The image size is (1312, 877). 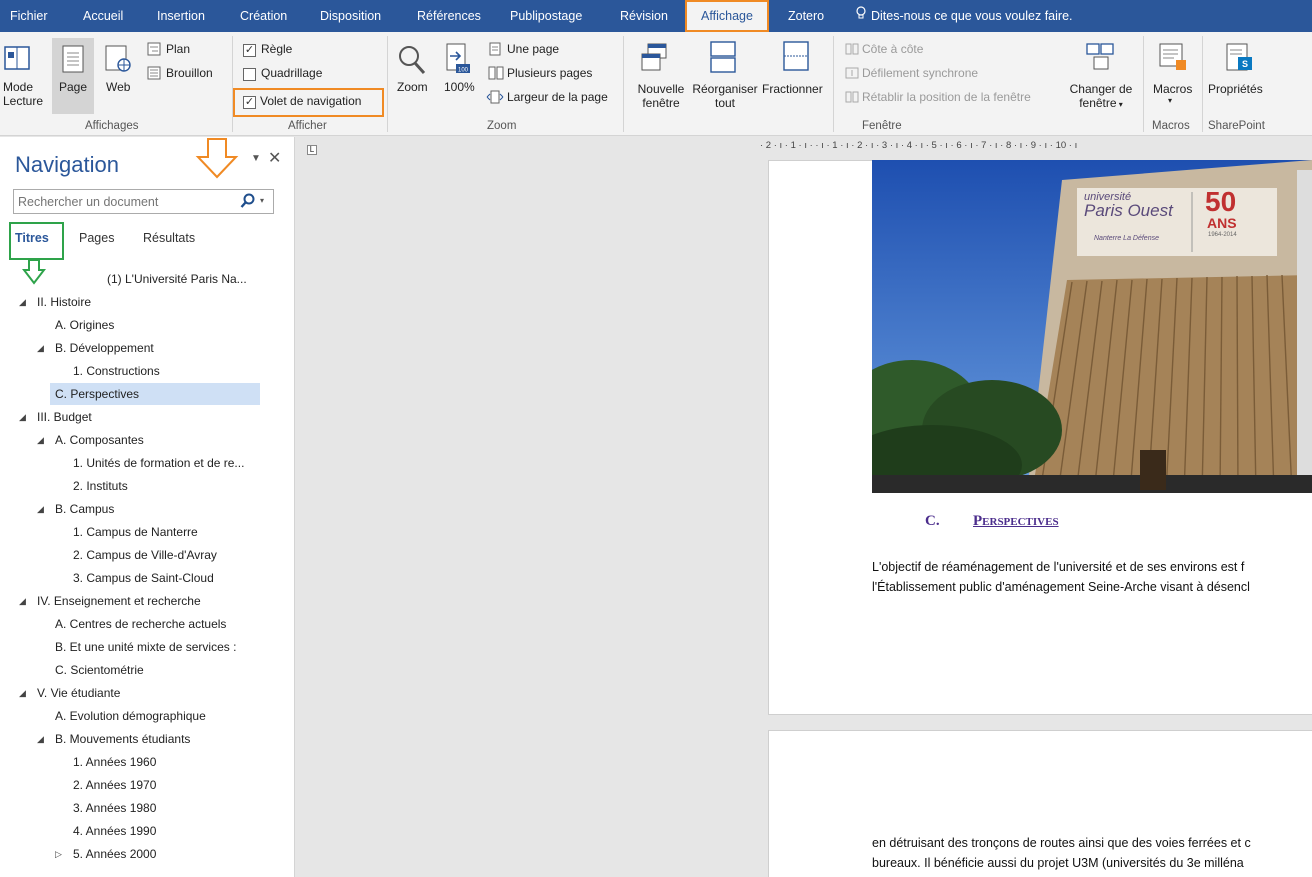 What do you see at coordinates (964, 16) in the screenshot?
I see `tell-me-box: Dites-nous ce que vous voulez faire.` at bounding box center [964, 16].